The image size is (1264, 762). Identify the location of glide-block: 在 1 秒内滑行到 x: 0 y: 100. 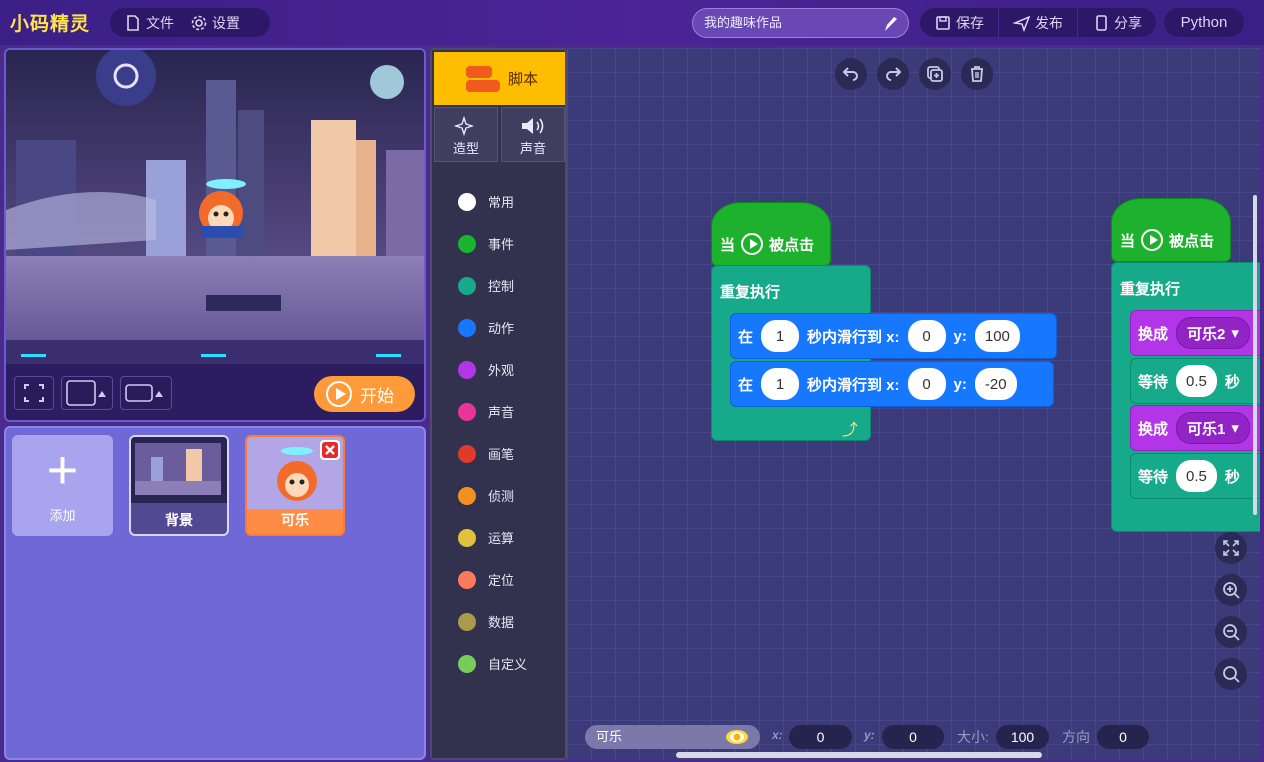
(893, 336).